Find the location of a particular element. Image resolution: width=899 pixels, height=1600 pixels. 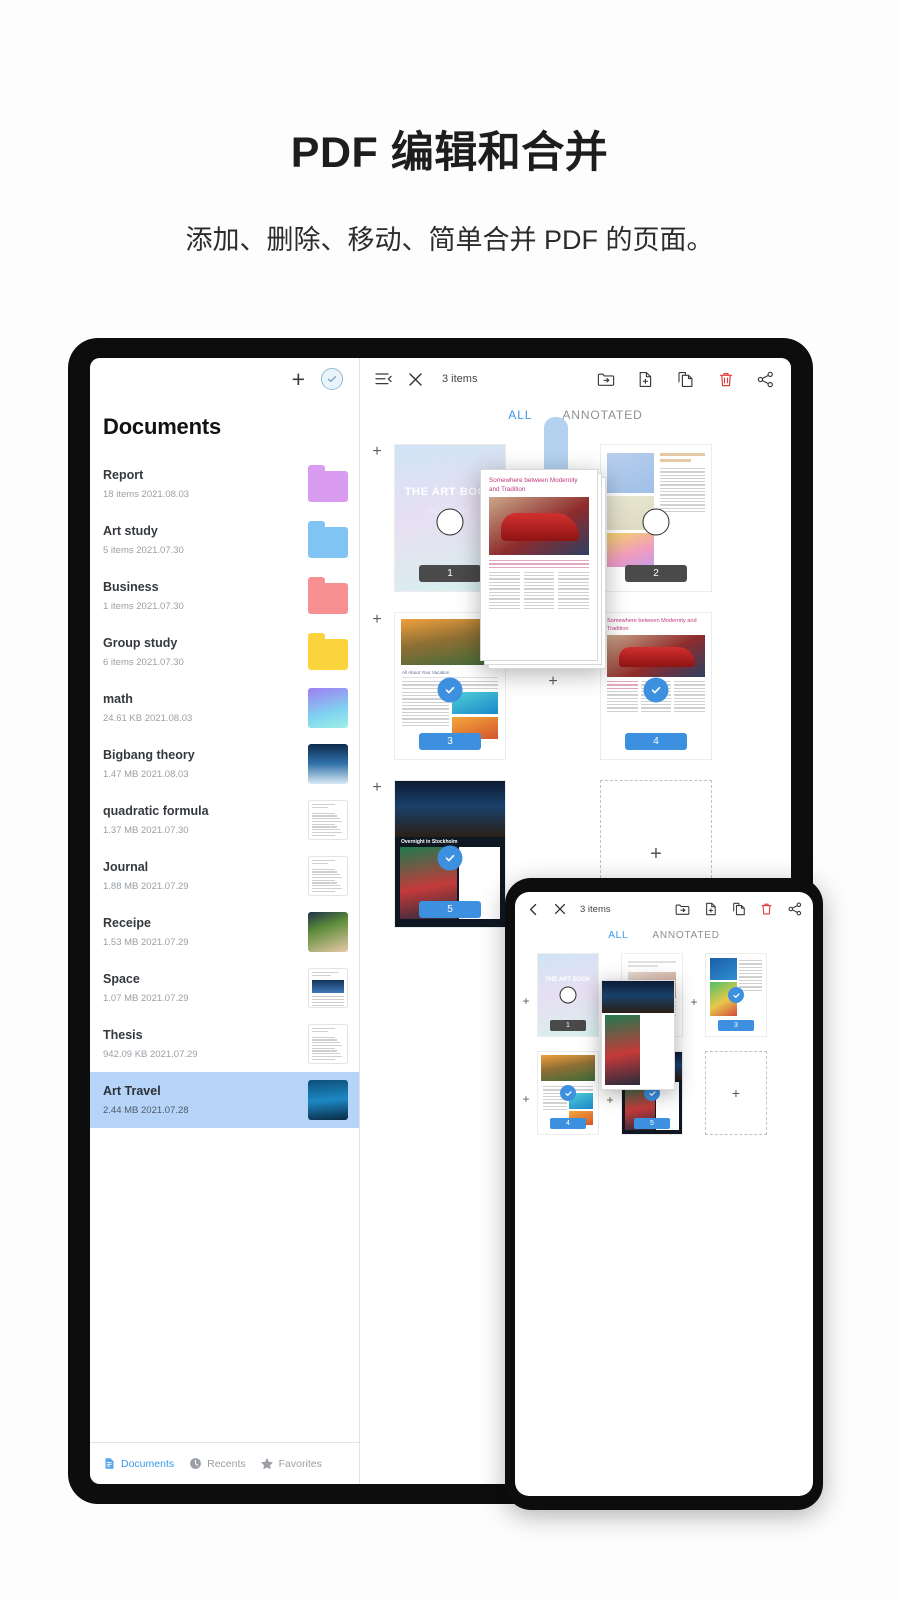

page-number-badge: 1 is located at coordinates (450, 573).